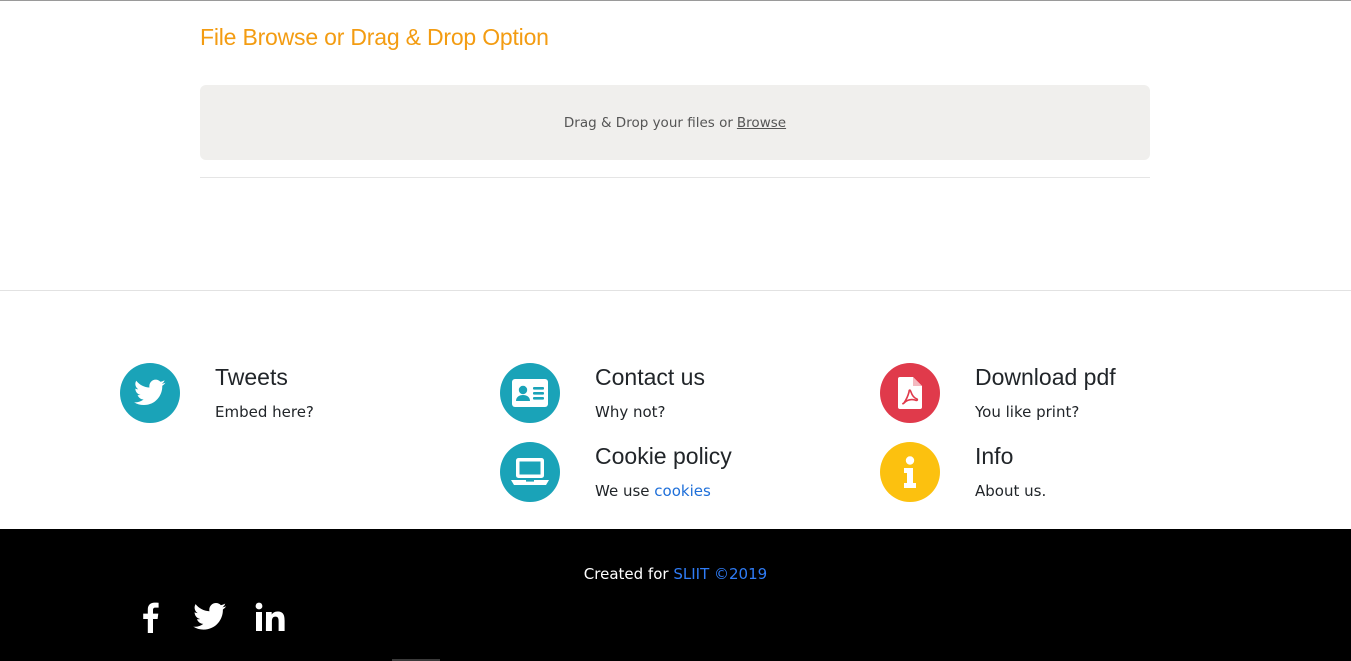 The image size is (1351, 661). Describe the element at coordinates (622, 491) in the screenshot. I see `cookie-text-prefix: We use` at that location.